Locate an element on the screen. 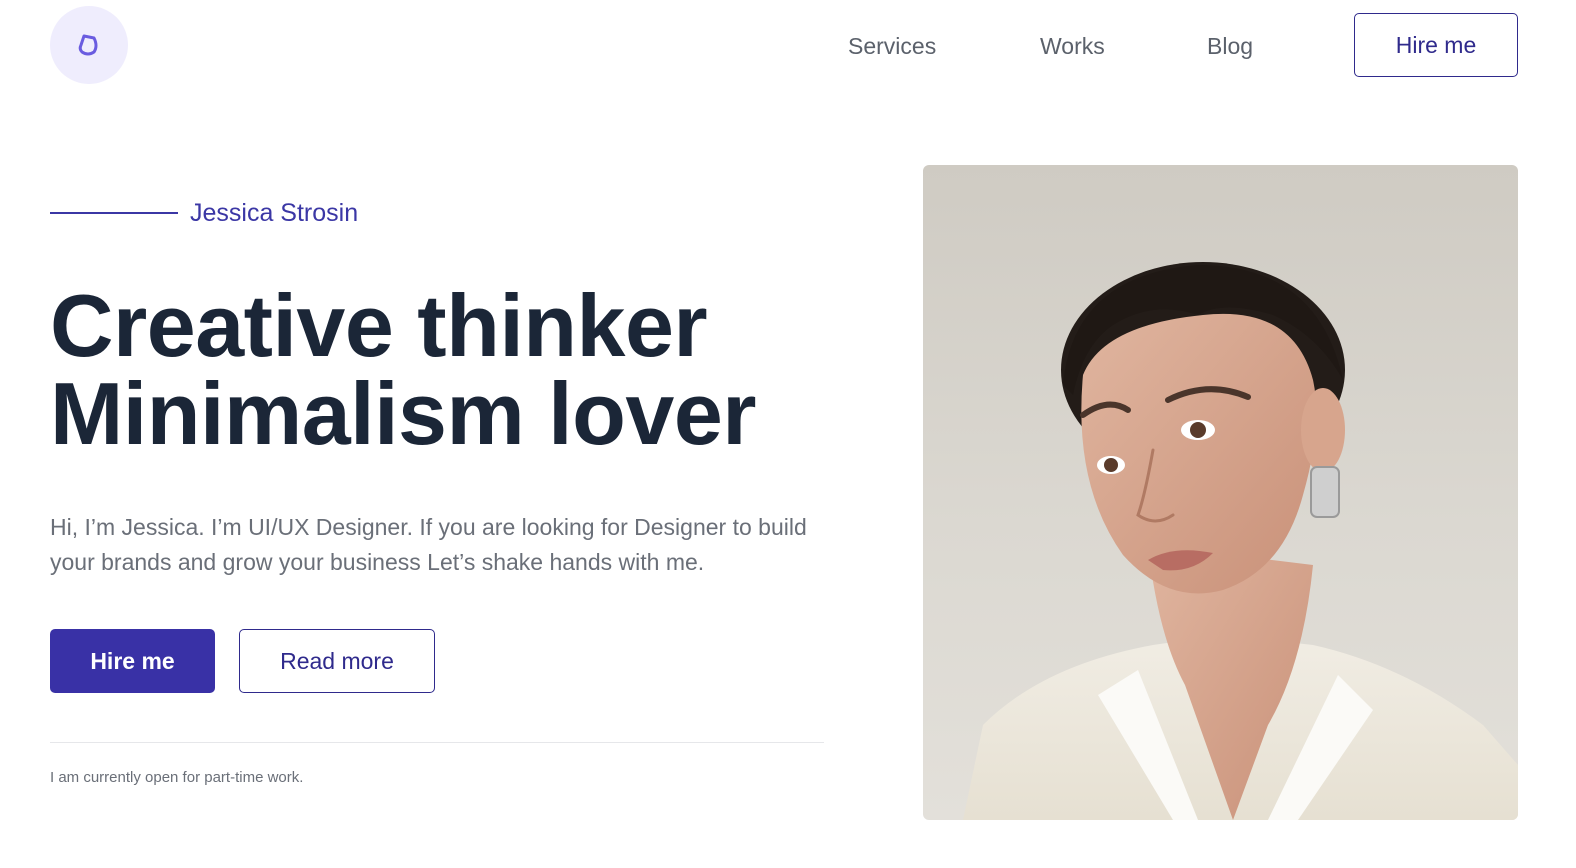 This screenshot has height=868, width=1576. designer-name: Jessica Strosin is located at coordinates (274, 213).